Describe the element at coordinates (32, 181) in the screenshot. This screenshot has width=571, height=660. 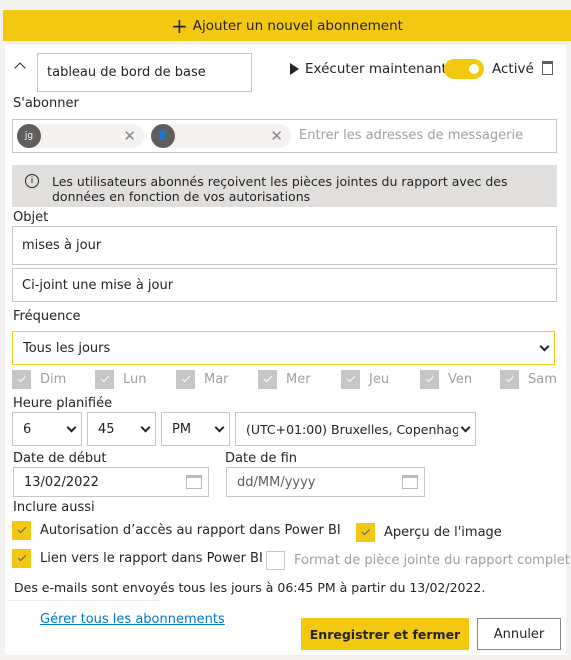
I see `info-icon: i` at that location.